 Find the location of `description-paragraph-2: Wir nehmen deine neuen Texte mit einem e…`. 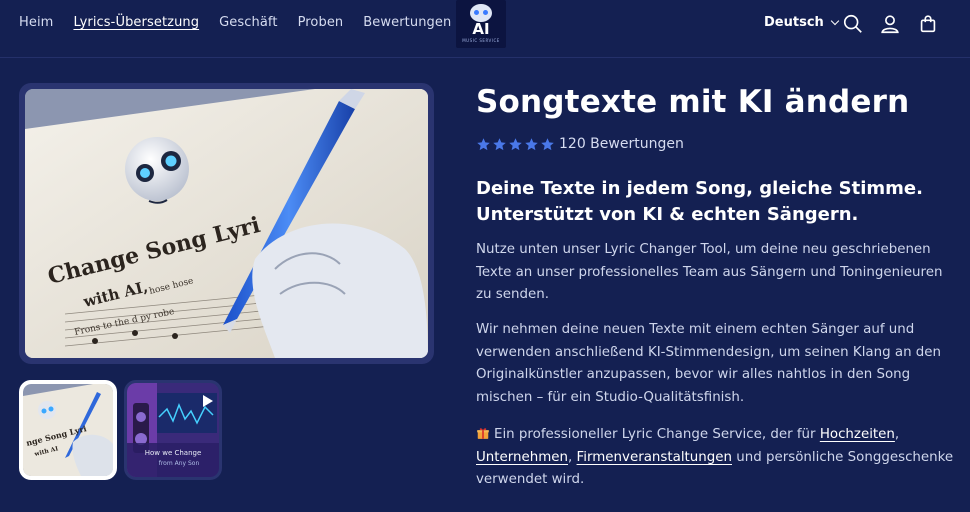

description-paragraph-2: Wir nehmen deine neuen Texte mit einem e… is located at coordinates (709, 363).